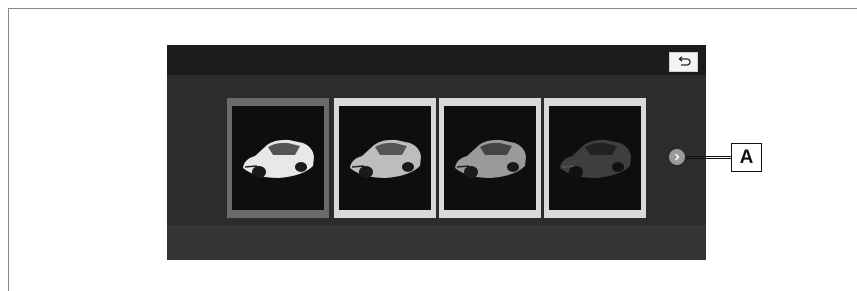 Image resolution: width=857 pixels, height=291 pixels. I want to click on next-page-button, so click(677, 157).